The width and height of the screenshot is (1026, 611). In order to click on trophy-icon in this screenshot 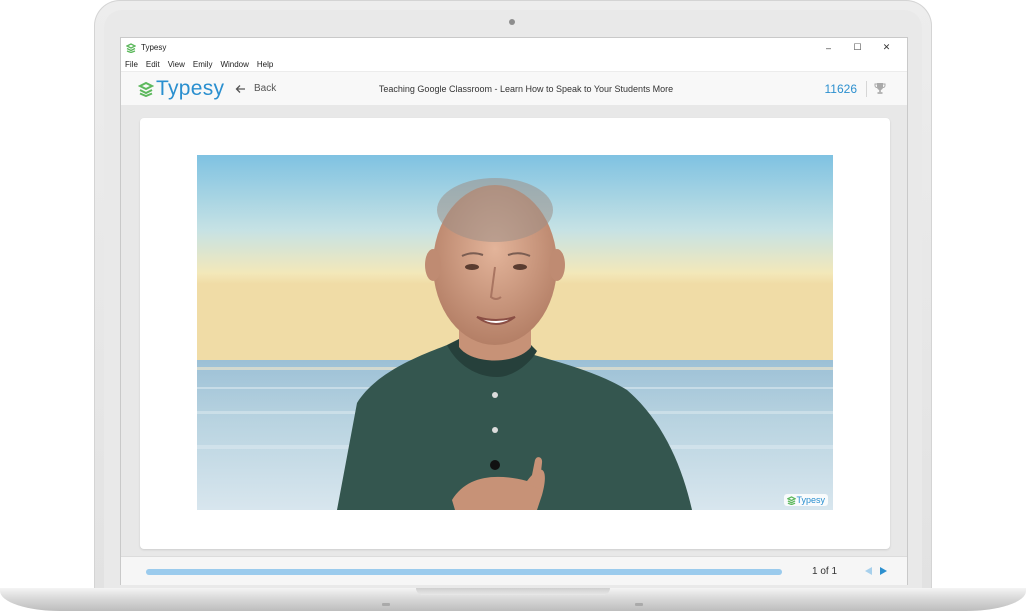, I will do `click(880, 88)`.